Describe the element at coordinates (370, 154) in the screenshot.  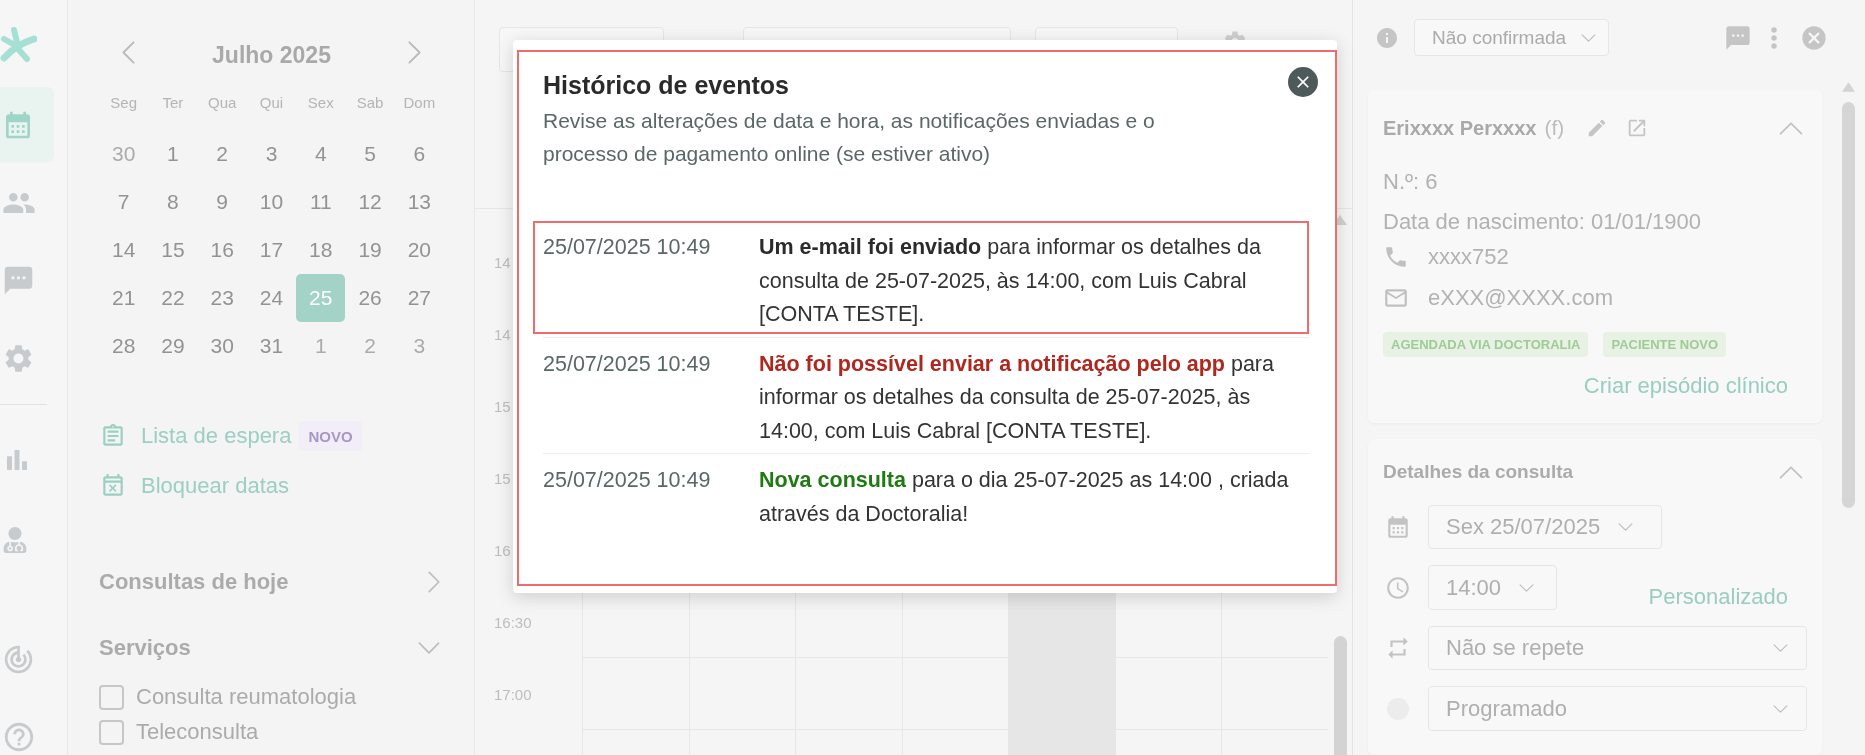
I see `calendar-day: 5` at that location.